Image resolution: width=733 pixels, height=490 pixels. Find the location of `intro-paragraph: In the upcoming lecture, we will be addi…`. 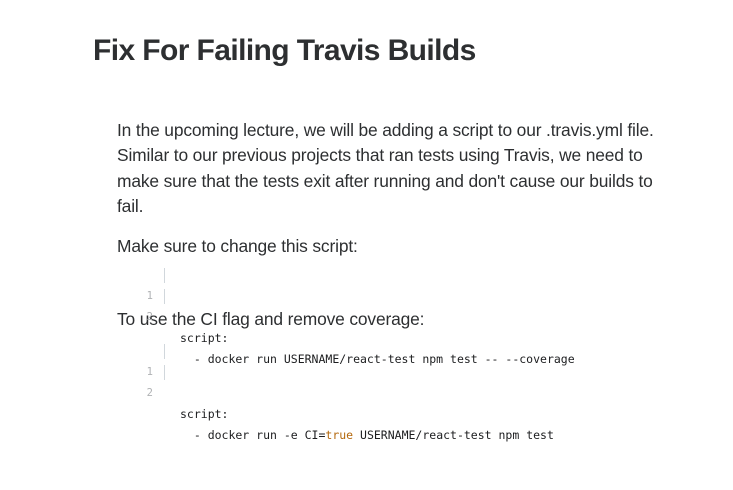

intro-paragraph: In the upcoming lecture, we will be addi… is located at coordinates (385, 168).